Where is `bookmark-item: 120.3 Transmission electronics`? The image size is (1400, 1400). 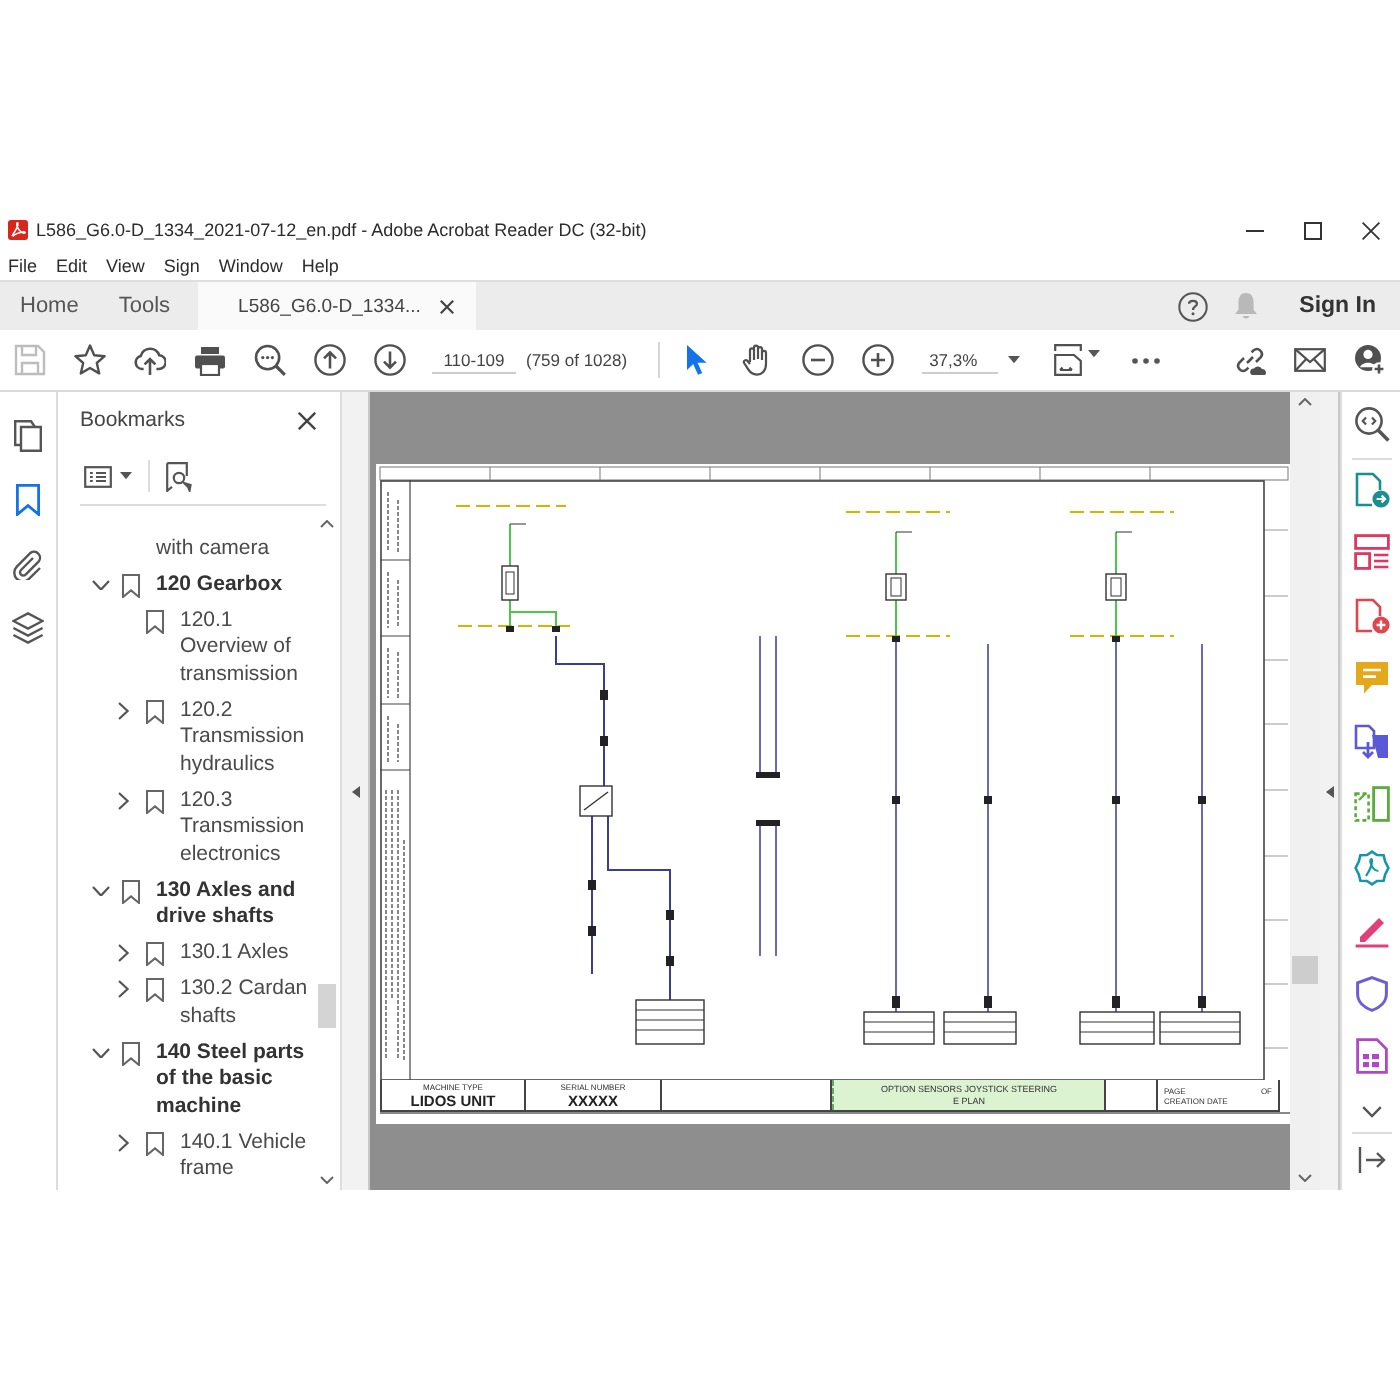 bookmark-item: 120.3 Transmission electronics is located at coordinates (248, 827).